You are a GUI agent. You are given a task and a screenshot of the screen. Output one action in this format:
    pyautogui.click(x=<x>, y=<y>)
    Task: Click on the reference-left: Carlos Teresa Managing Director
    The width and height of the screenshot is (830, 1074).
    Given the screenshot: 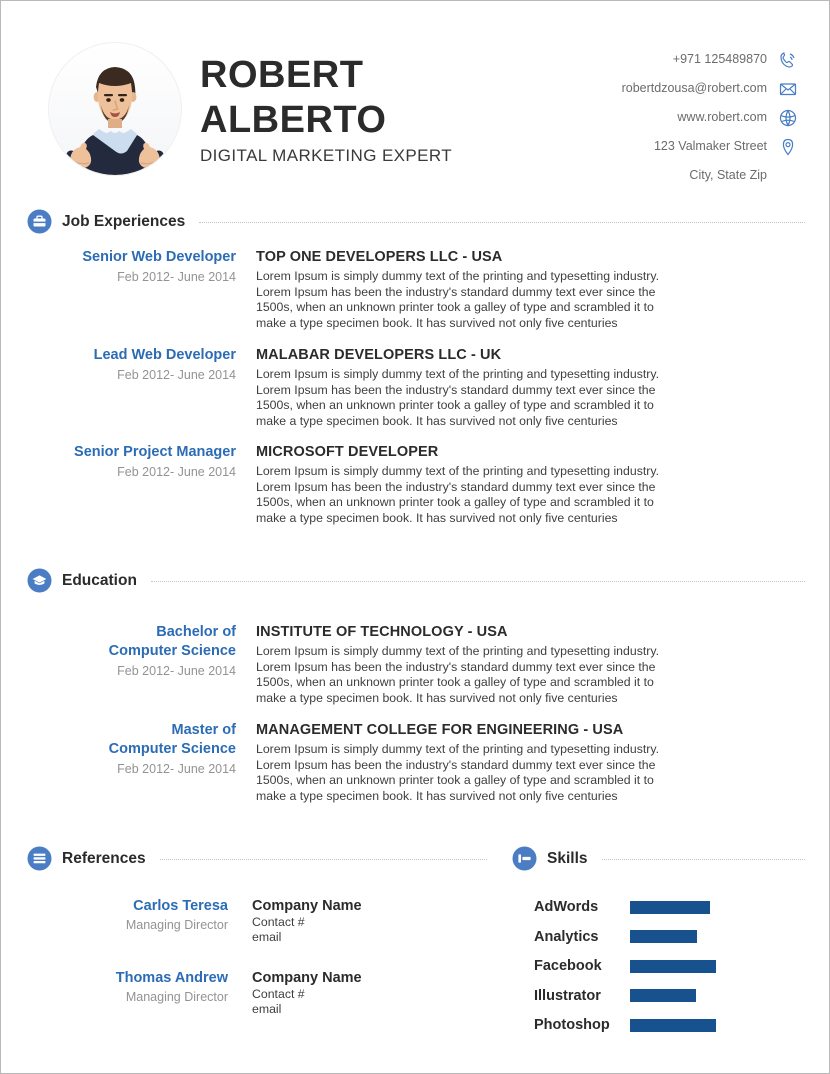 What is the action you would take?
    pyautogui.click(x=134, y=921)
    